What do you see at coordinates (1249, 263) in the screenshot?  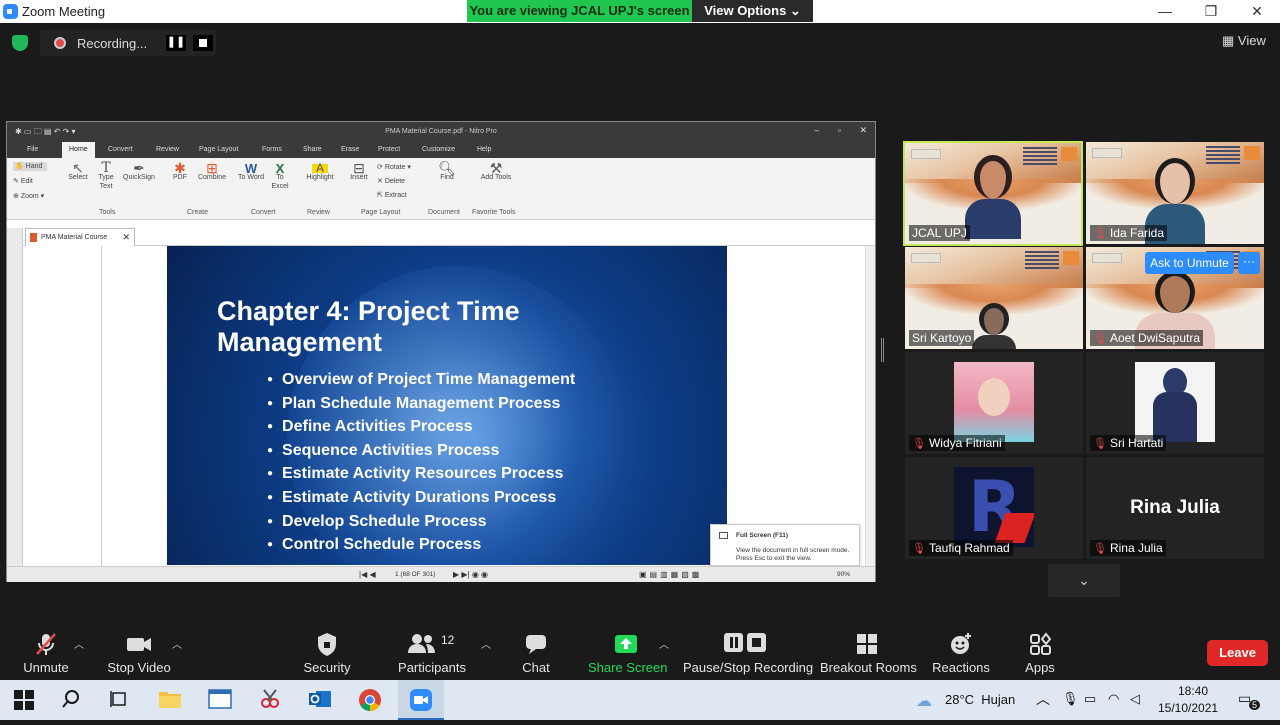 I see `more-options-button: ···` at bounding box center [1249, 263].